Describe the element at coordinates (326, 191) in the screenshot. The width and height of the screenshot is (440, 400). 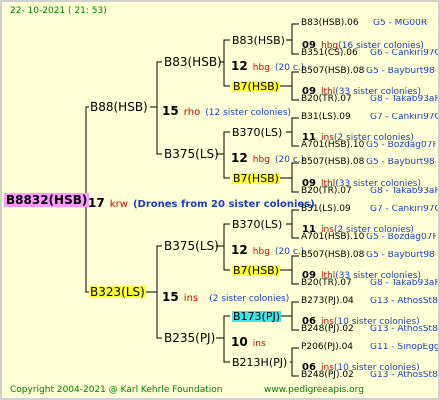
I see `lvl4-node-8: B20(TR).07` at that location.